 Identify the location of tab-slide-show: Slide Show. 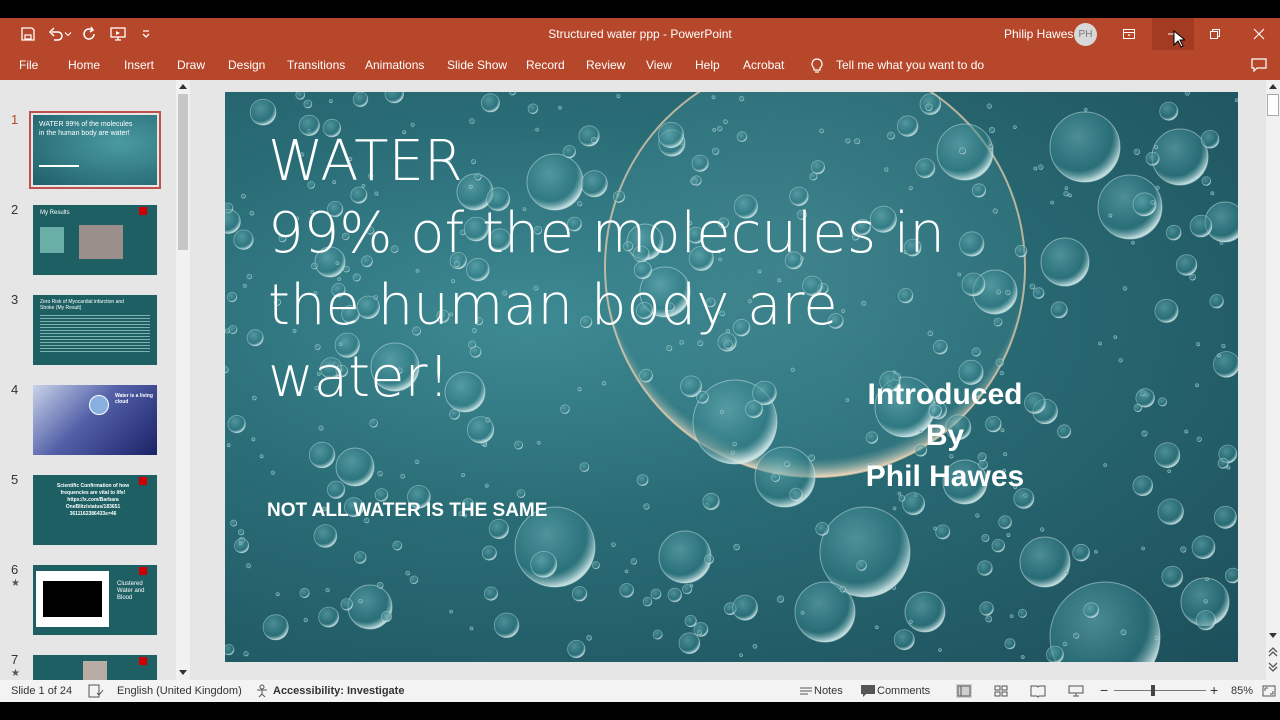
(477, 65).